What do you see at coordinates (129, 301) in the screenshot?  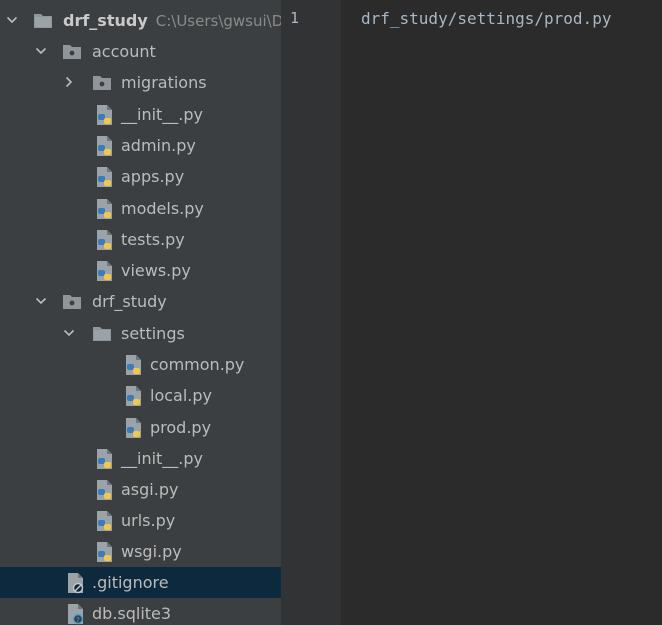 I see `tree-item-label: drf_study` at bounding box center [129, 301].